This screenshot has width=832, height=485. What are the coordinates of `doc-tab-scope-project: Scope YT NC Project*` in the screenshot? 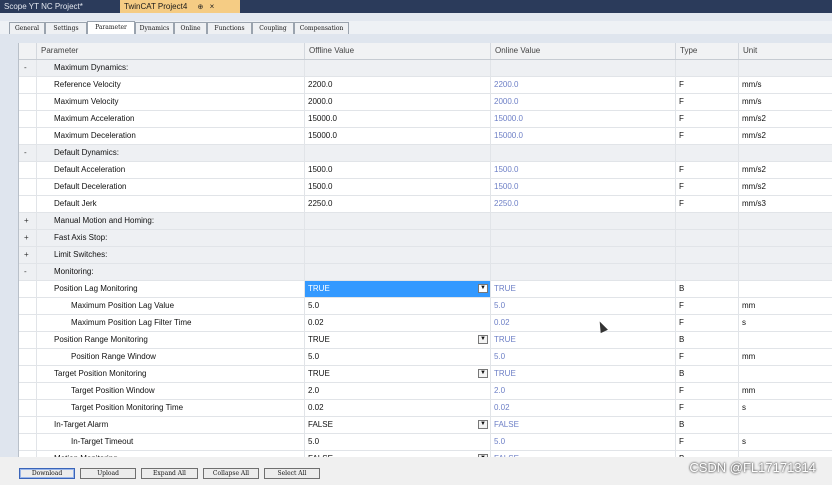 It's located at (60, 6).